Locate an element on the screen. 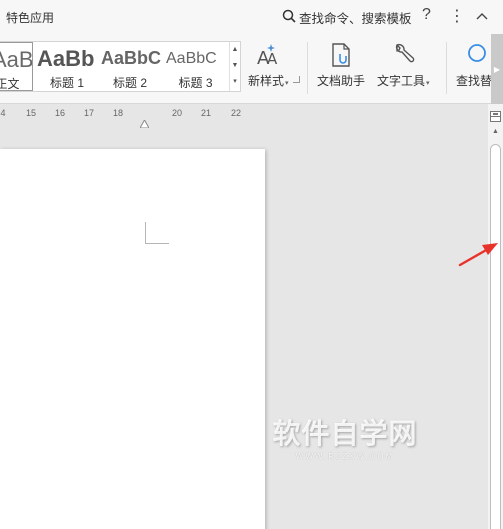 The image size is (503, 529). ruler-number: 20 is located at coordinates (177, 113).